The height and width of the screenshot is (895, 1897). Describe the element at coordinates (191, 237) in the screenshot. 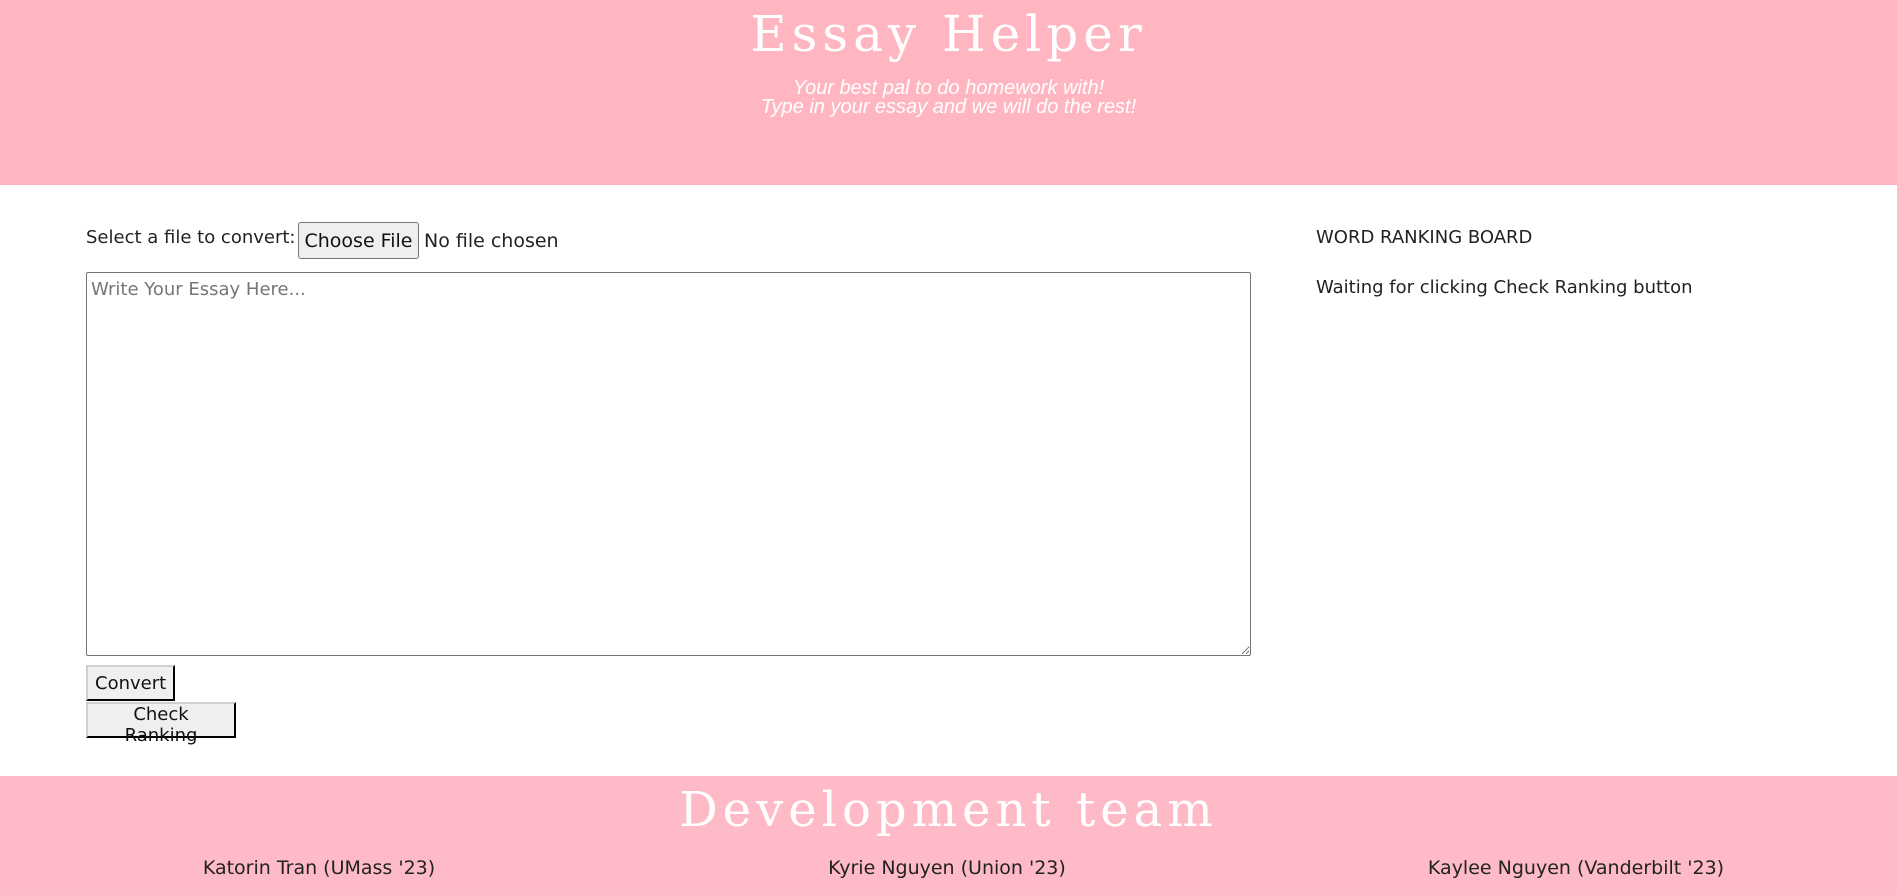

I see `file-label: Select a file to convert:` at that location.